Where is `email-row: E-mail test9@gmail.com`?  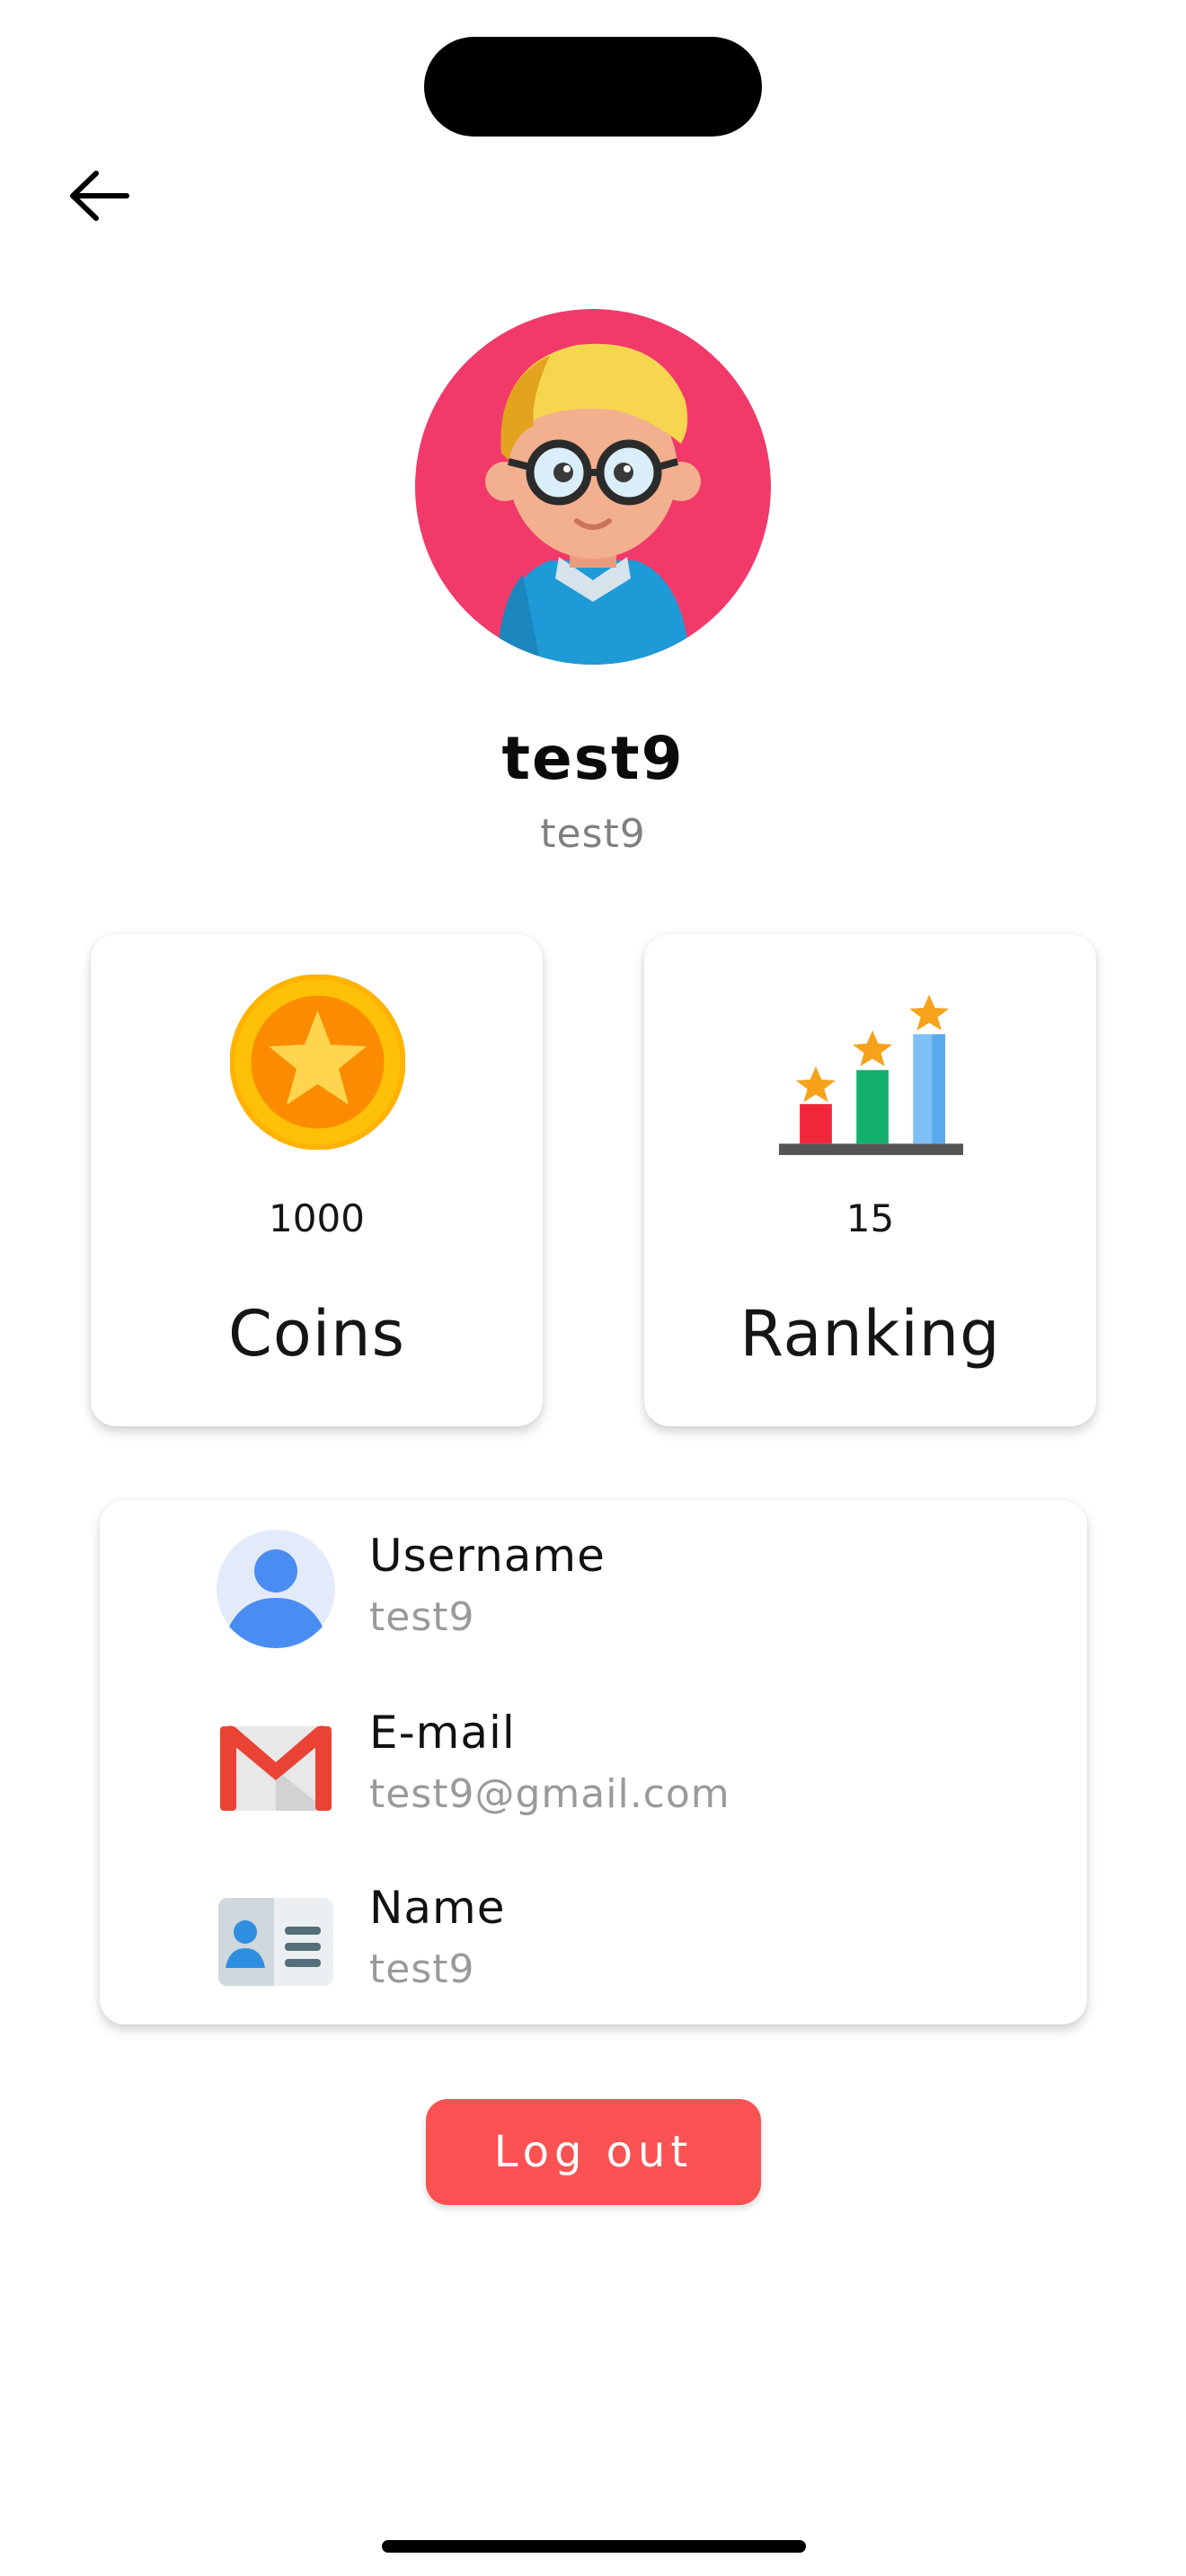
email-row: E-mail test9@gmail.com is located at coordinates (621, 1769).